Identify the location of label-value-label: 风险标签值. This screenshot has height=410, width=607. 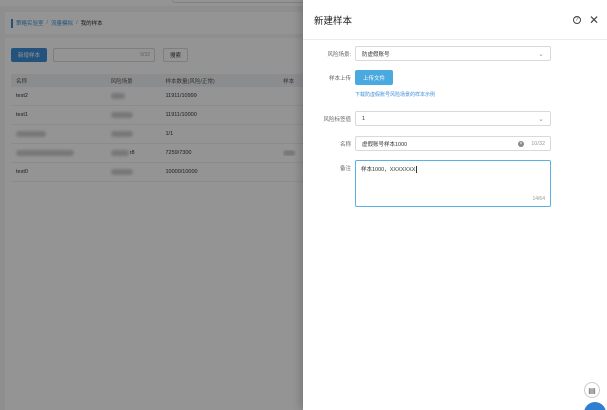
(337, 120).